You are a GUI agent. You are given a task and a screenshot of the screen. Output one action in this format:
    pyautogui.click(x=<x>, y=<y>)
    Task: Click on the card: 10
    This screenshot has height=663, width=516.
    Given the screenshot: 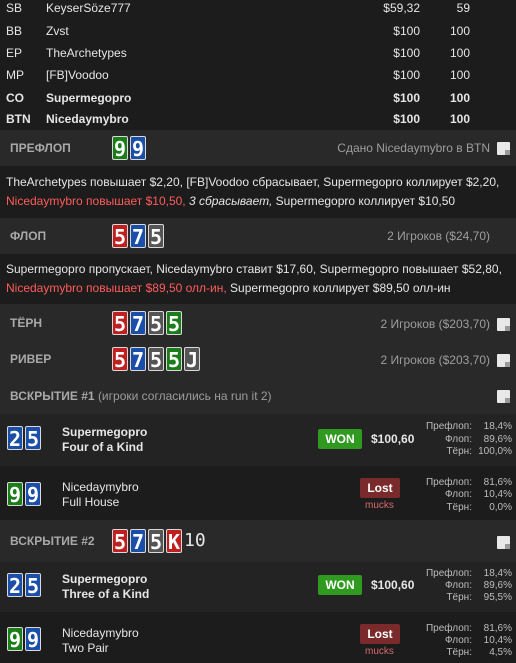 What is the action you would take?
    pyautogui.click(x=195, y=540)
    